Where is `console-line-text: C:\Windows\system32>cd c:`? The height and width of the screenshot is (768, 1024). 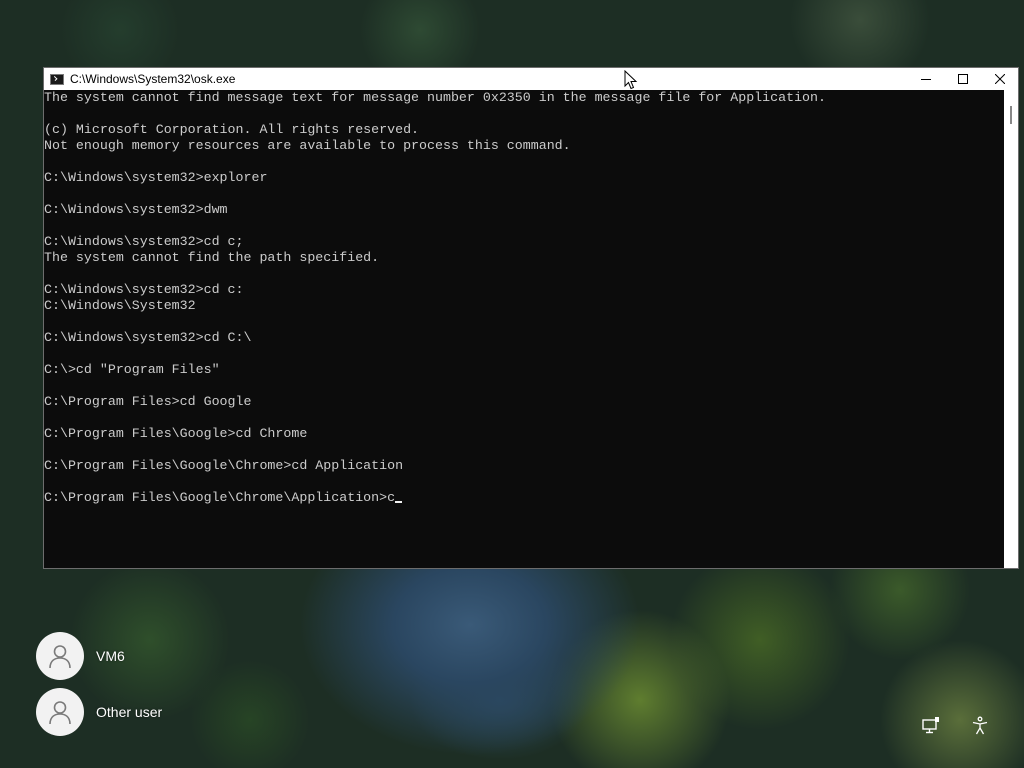
console-line-text: C:\Windows\system32>cd c: is located at coordinates (144, 289).